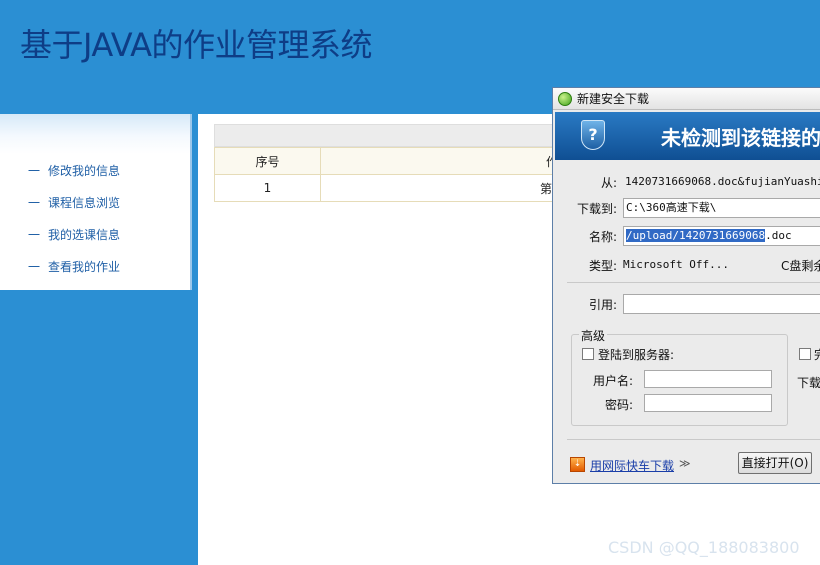 The height and width of the screenshot is (565, 820). I want to click on from-value: 1420731669068.doc&fujianYuashiMing, so click(722, 181).